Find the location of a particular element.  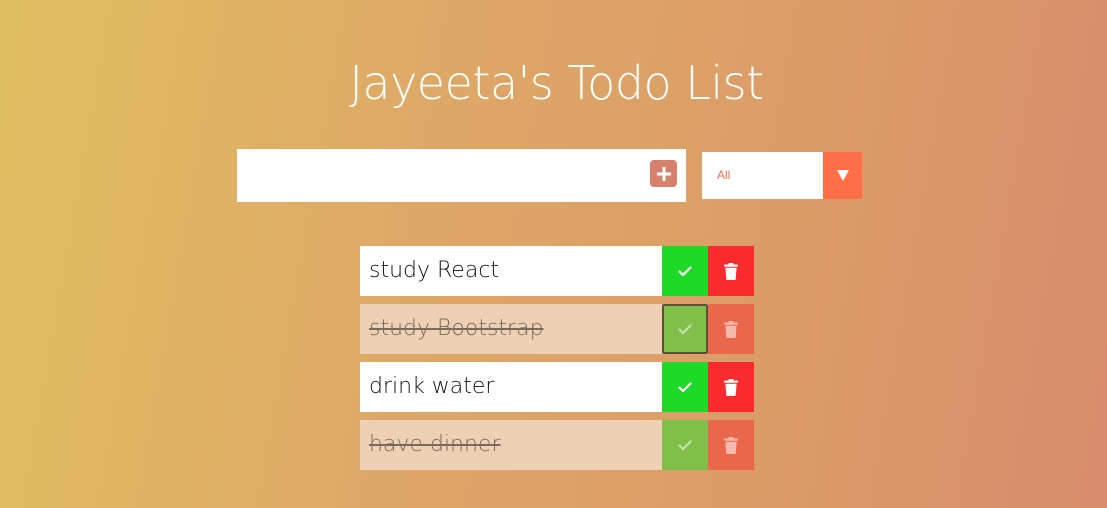

todo-text: study Bootstrap is located at coordinates (456, 328).